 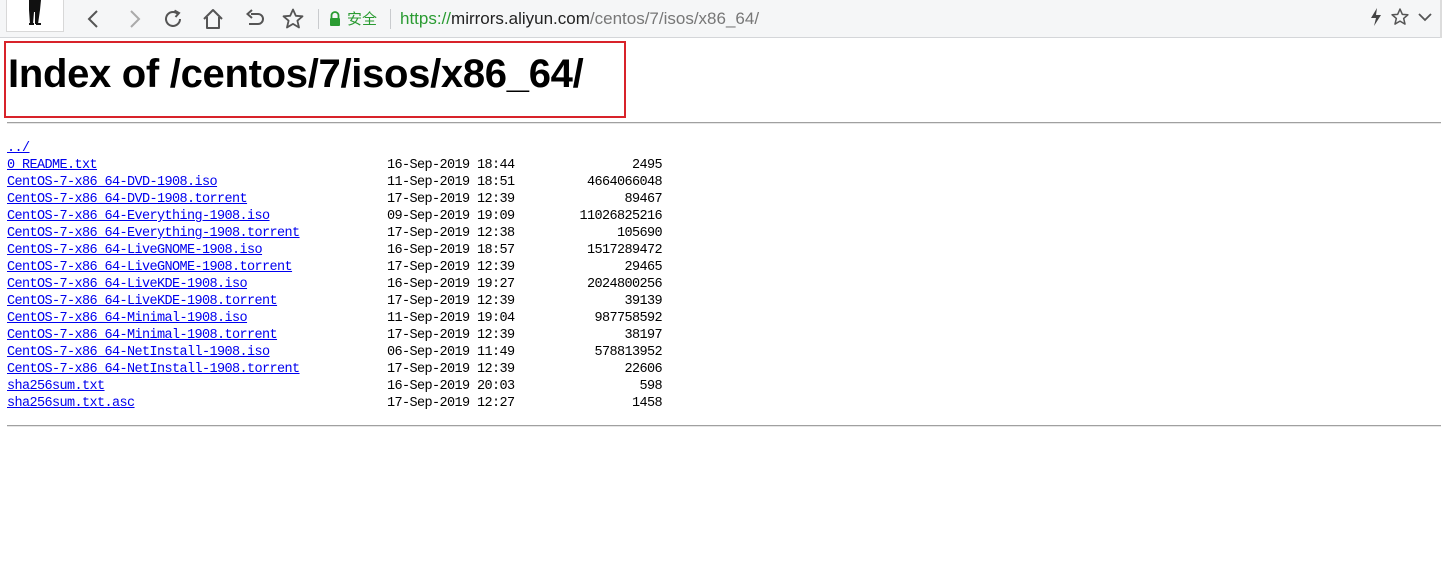 I want to click on url-scheme: https://, so click(x=426, y=18).